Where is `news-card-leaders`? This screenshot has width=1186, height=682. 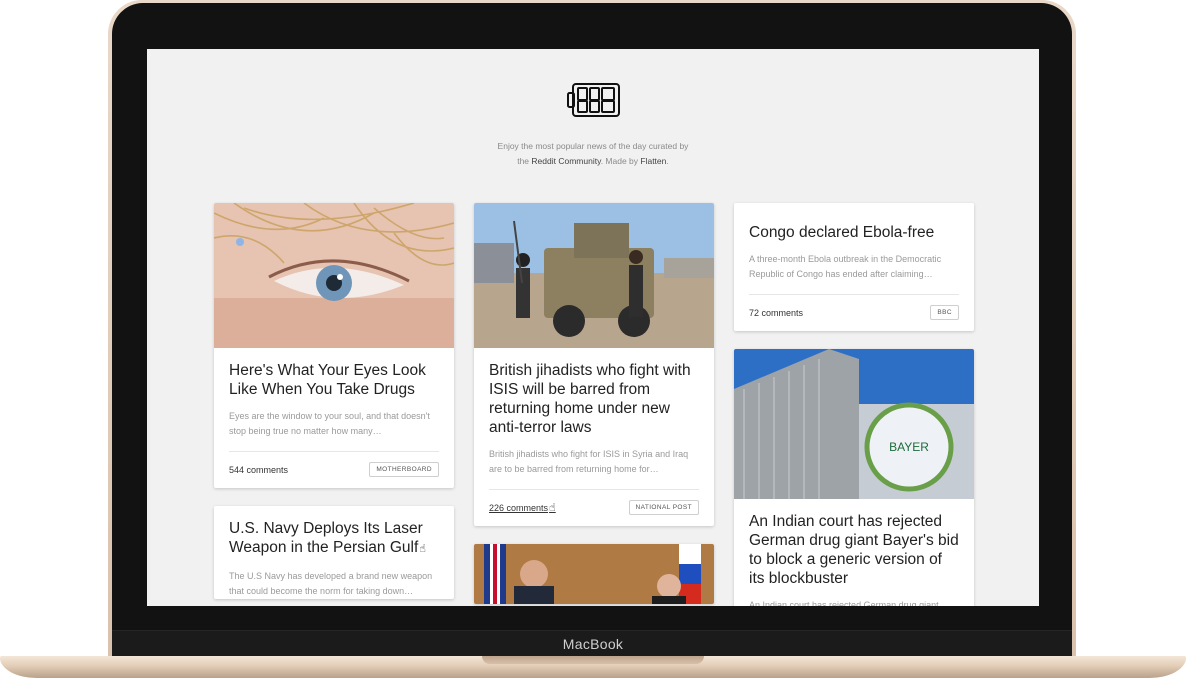
news-card-leaders is located at coordinates (594, 574).